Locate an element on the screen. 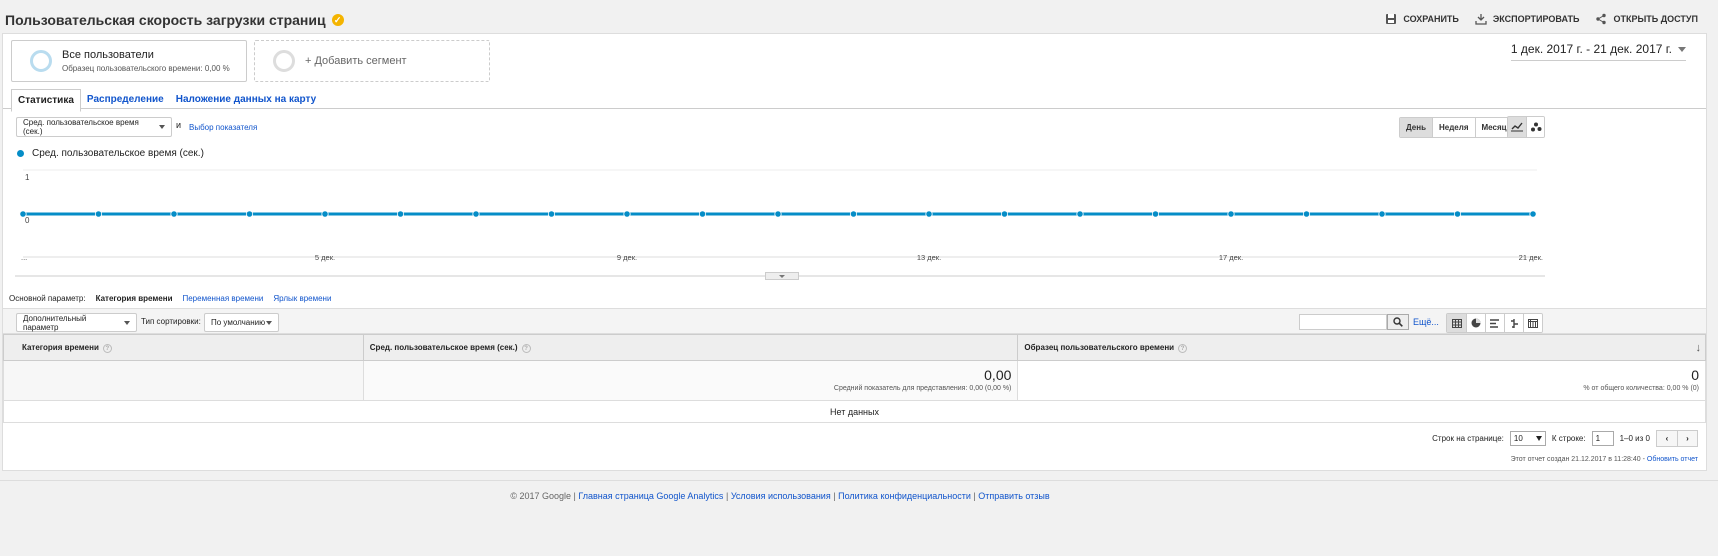 This screenshot has width=1718, height=556. column-header-label: Образец пользовательского времени is located at coordinates (1099, 347).